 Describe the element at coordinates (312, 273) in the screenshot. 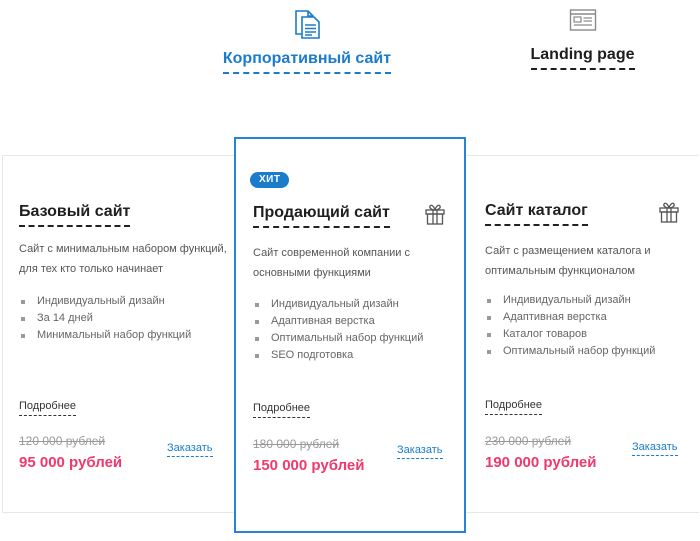

I see `plan-description-line: основными функциями` at that location.